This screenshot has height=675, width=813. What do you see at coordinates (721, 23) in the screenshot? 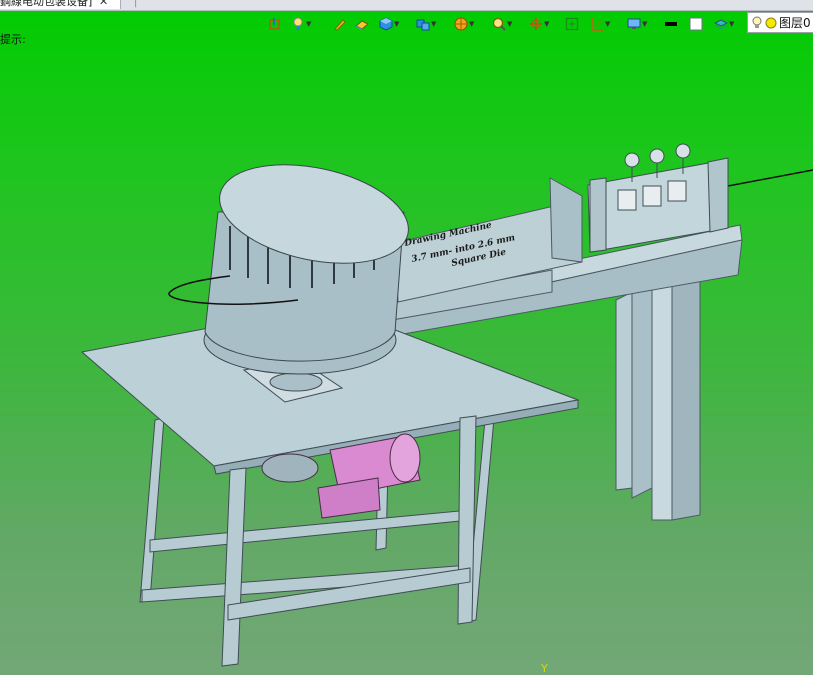
I see `layers-stack-icon` at bounding box center [721, 23].